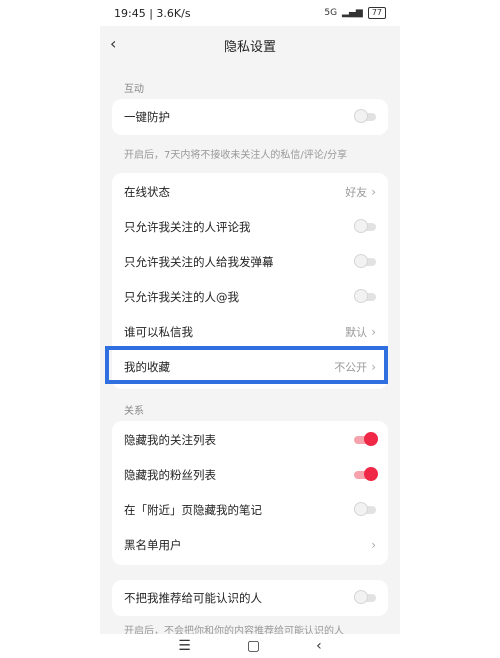 The height and width of the screenshot is (658, 500). Describe the element at coordinates (365, 296) in the screenshot. I see `toggle-mention` at that location.